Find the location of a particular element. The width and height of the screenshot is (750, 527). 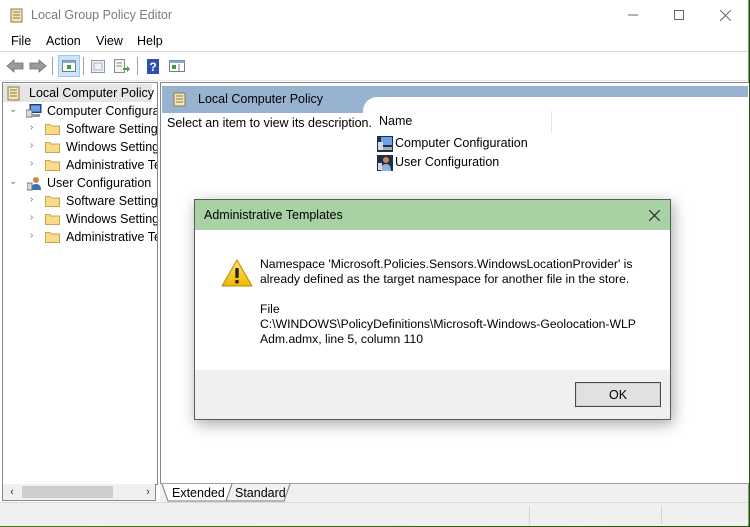

tree-horizontal-scrollbar: ‹ › is located at coordinates (79, 492).